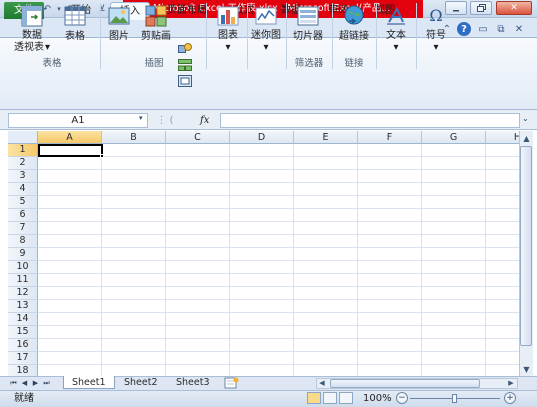 This screenshot has width=537, height=407. I want to click on row-header: 16, so click(23, 345).